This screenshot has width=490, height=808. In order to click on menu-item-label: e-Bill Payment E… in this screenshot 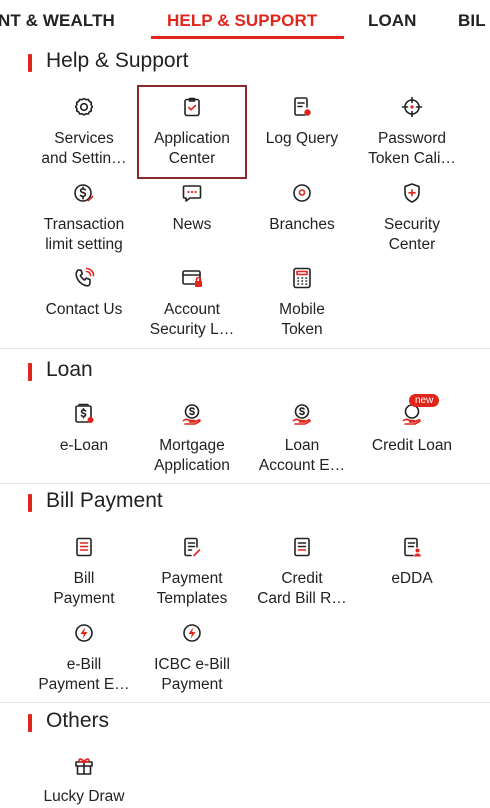, I will do `click(84, 674)`.